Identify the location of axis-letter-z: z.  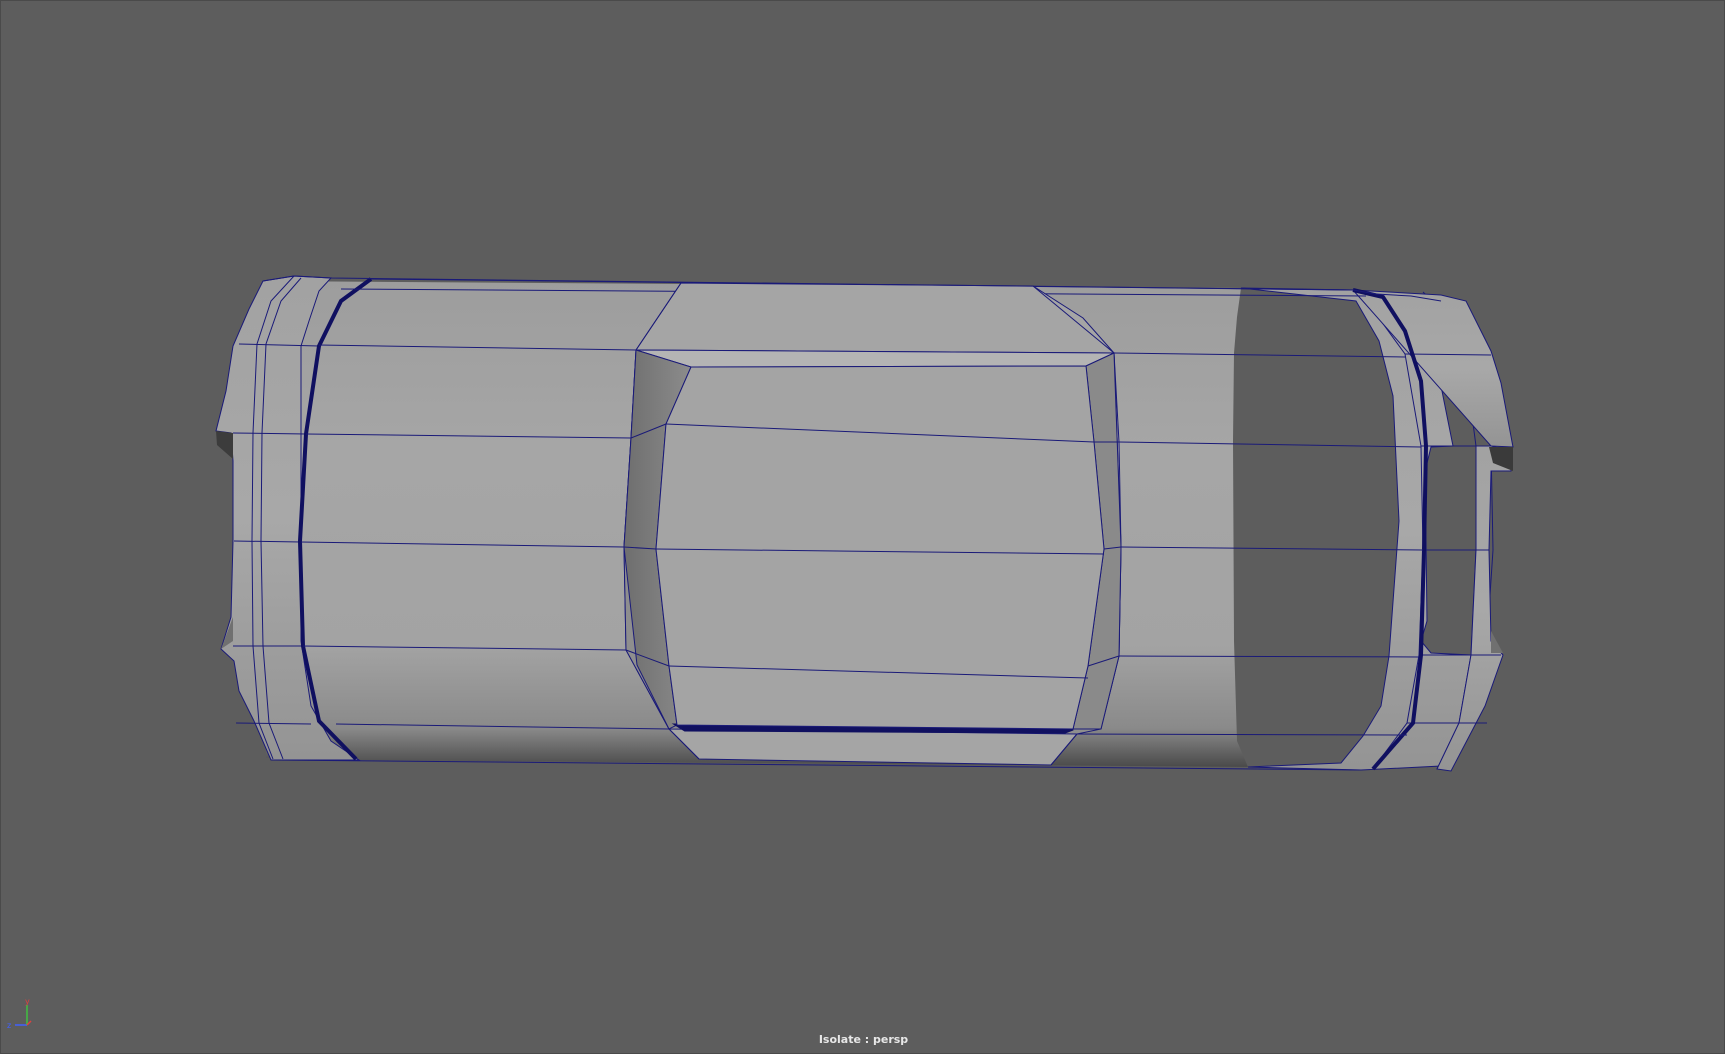
(9, 1025).